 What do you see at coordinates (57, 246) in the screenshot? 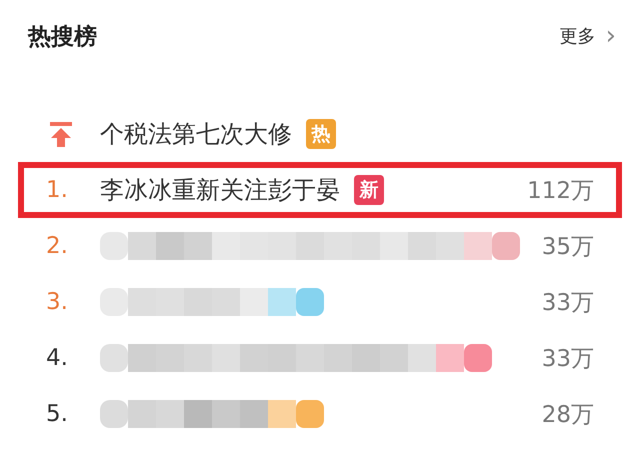
I see `rank-number: 2.` at bounding box center [57, 246].